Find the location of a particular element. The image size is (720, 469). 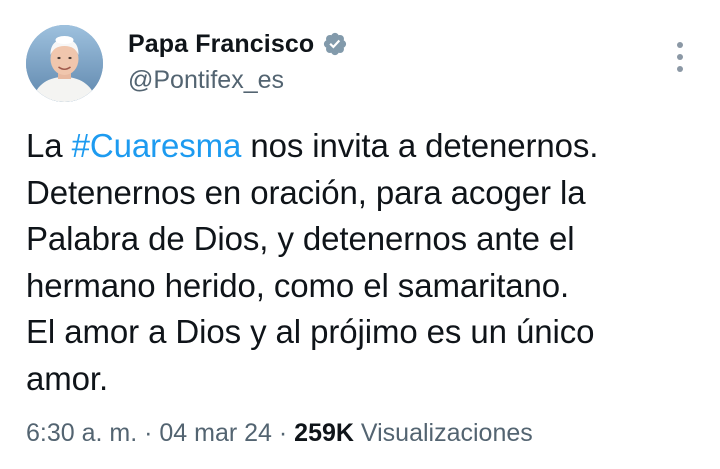

avatar-image is located at coordinates (64, 63).